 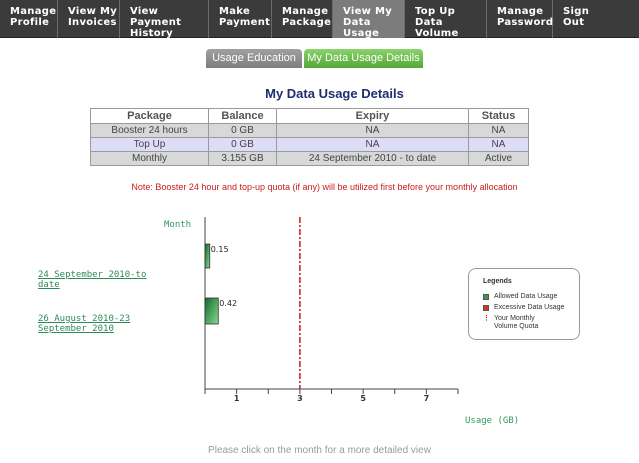 I want to click on legend-item-allowed: Allowed Data Usage, so click(x=520, y=296).